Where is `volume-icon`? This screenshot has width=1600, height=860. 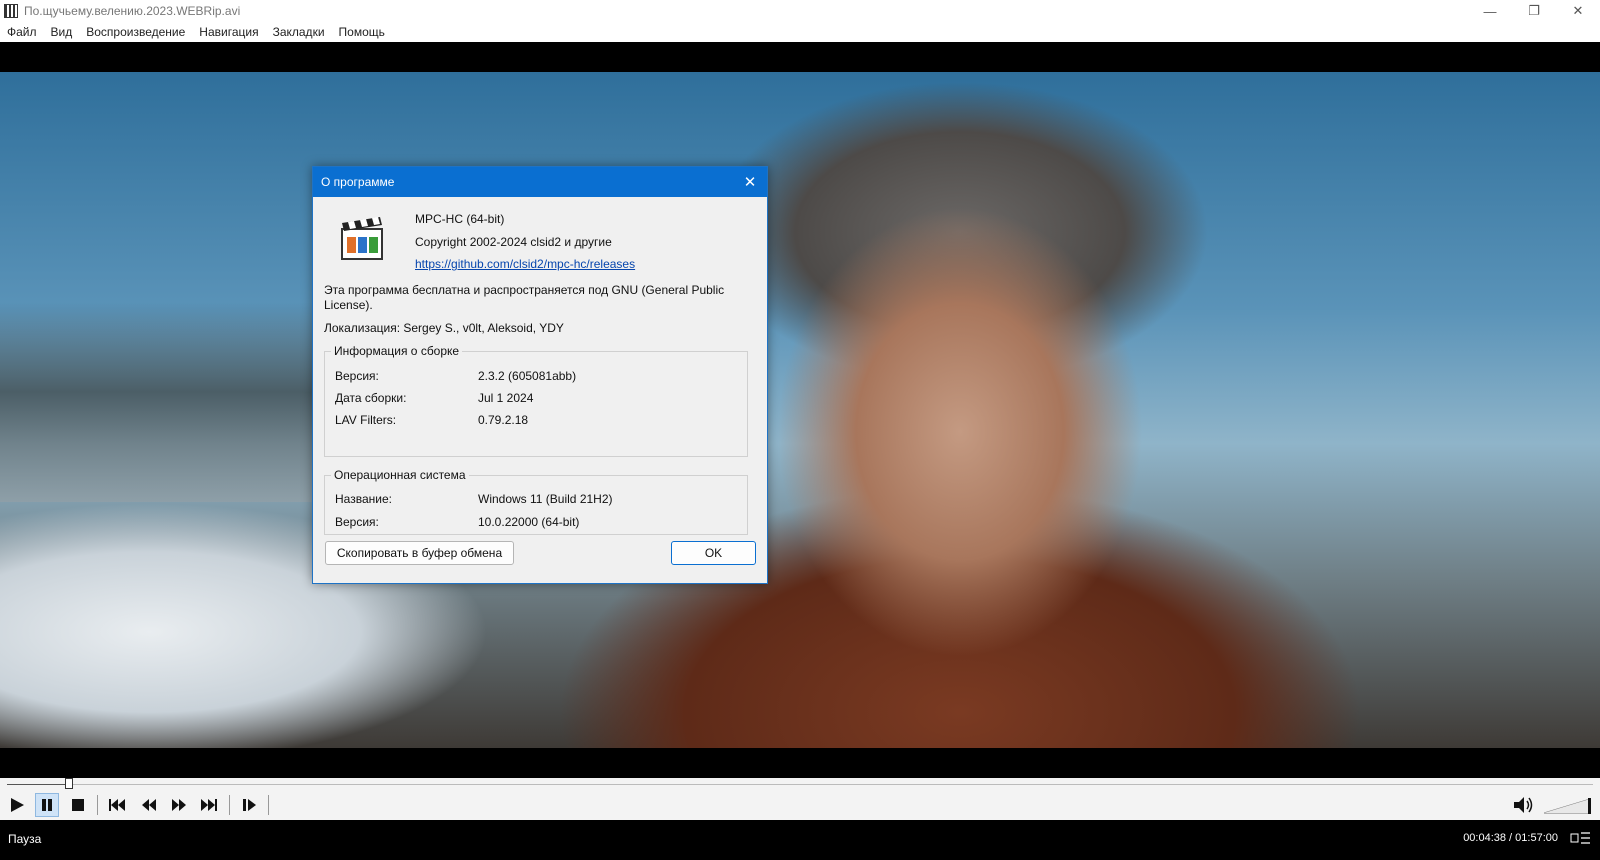
volume-icon is located at coordinates (1523, 805).